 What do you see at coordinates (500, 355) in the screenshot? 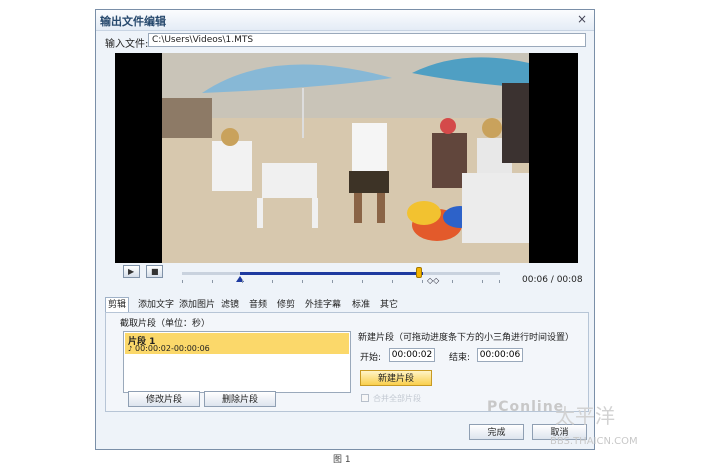
I see `end-time-field` at bounding box center [500, 355].